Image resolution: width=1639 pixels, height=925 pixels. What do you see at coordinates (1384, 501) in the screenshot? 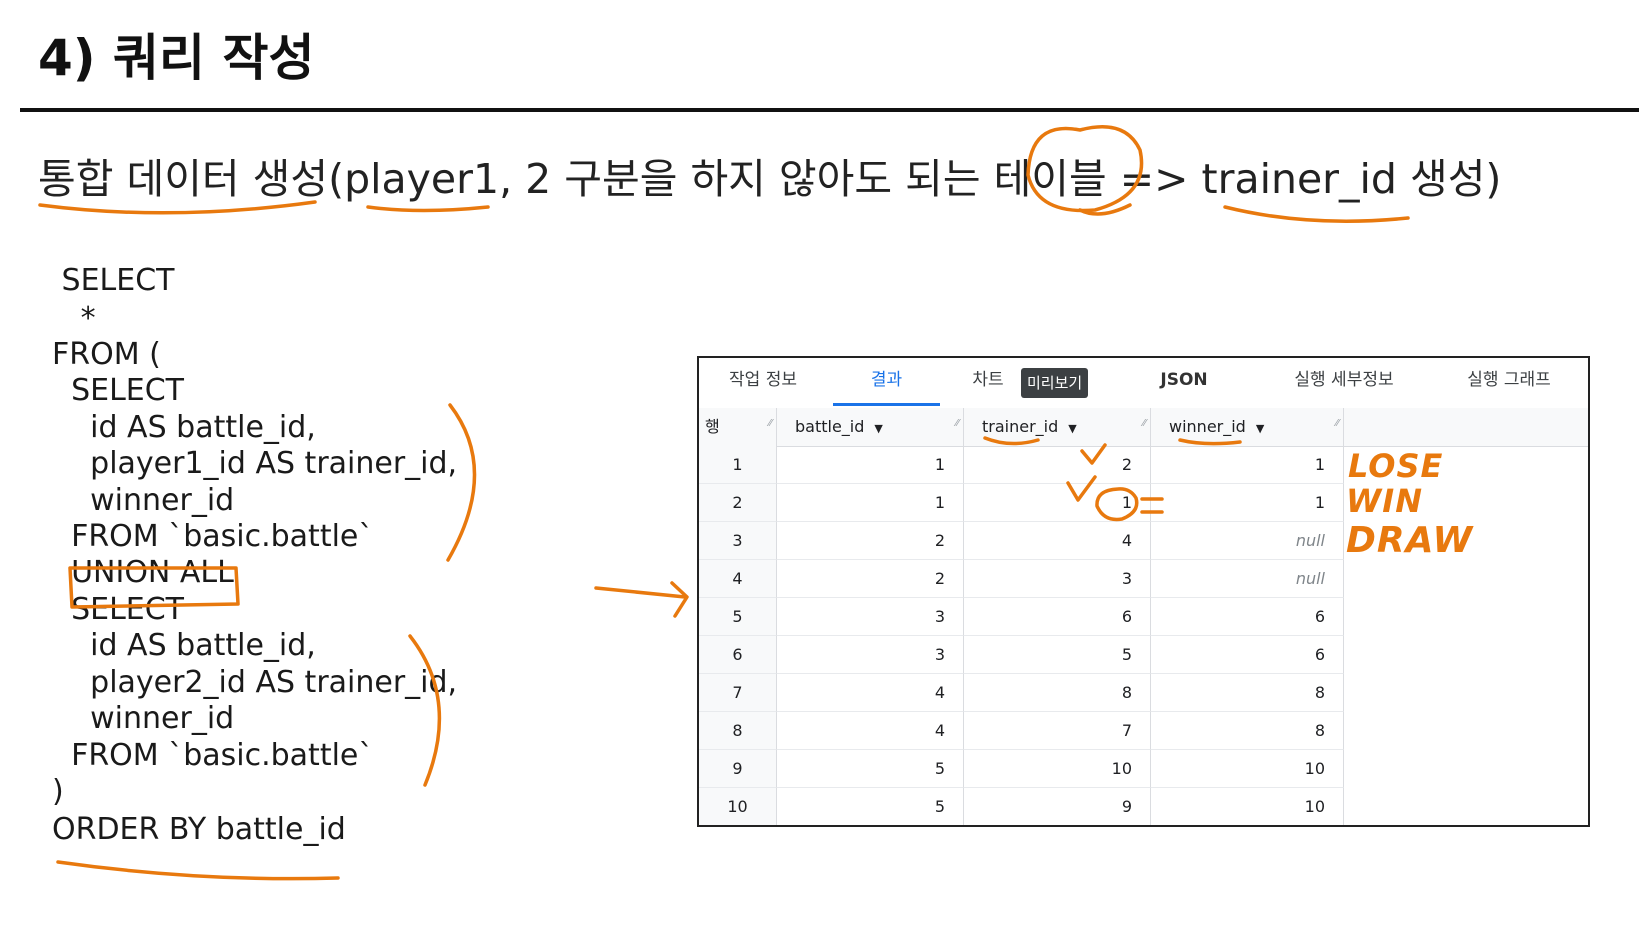
I see `annotation-win: WIN` at bounding box center [1384, 501].